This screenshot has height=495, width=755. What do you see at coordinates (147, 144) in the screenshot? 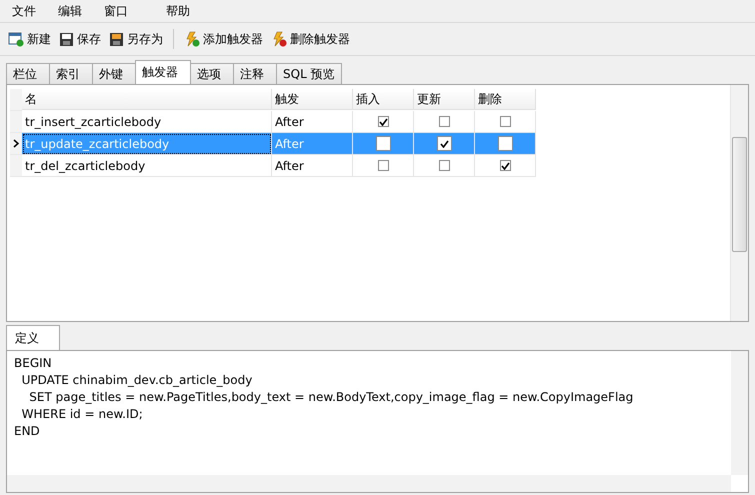
I see `table-cell: tr_update_zcarticlebody` at bounding box center [147, 144].